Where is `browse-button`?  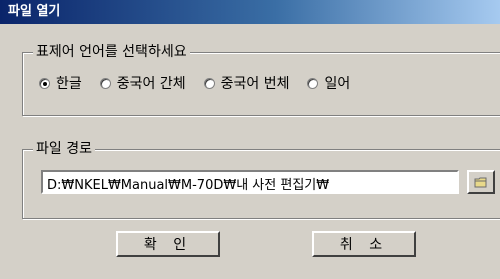
browse-button is located at coordinates (481, 182).